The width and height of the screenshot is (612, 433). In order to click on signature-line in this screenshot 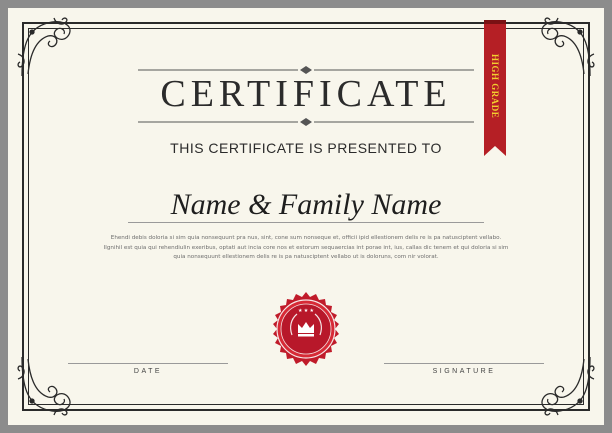, I will do `click(464, 363)`.